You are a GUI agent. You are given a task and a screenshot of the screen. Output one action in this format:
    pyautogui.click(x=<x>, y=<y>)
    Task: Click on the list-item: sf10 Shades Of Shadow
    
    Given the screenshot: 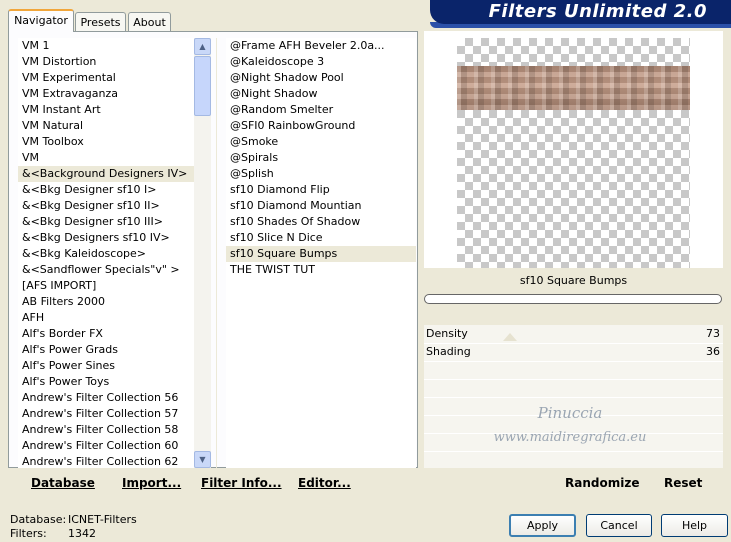 What is the action you would take?
    pyautogui.click(x=321, y=222)
    